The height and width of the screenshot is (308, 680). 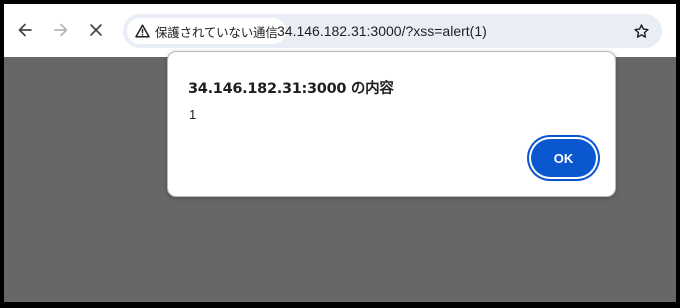 I want to click on stop-loading-button, so click(x=96, y=30).